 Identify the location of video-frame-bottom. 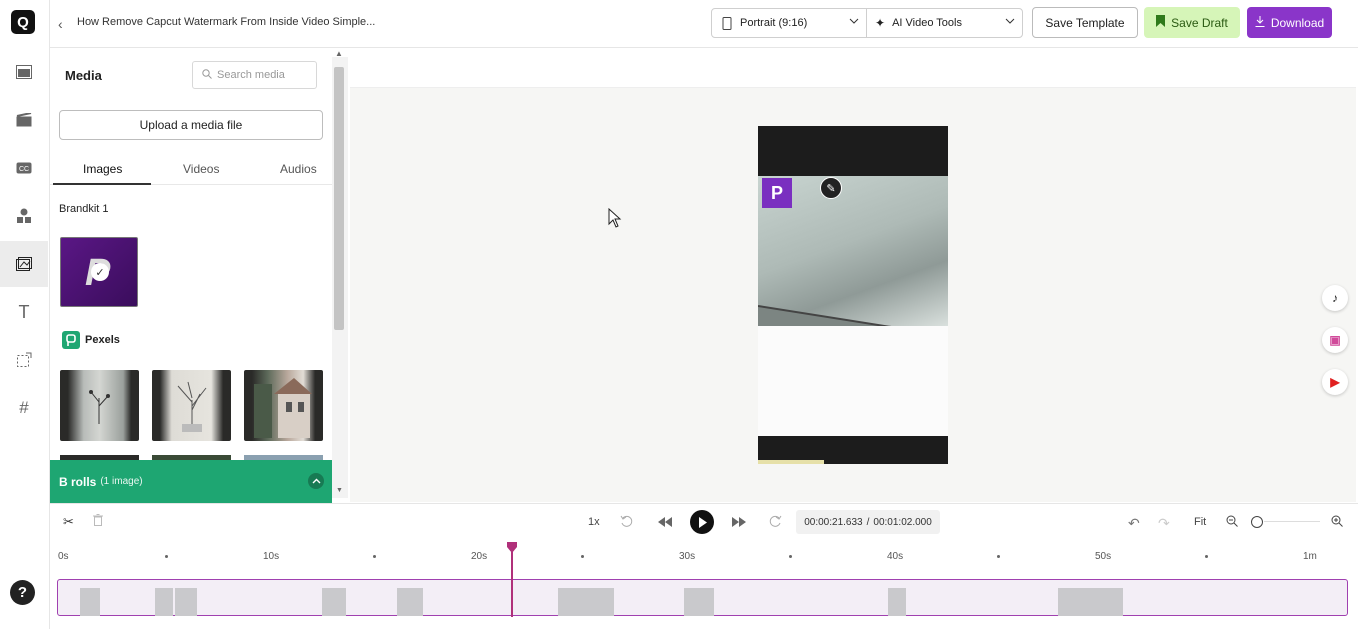
(853, 381).